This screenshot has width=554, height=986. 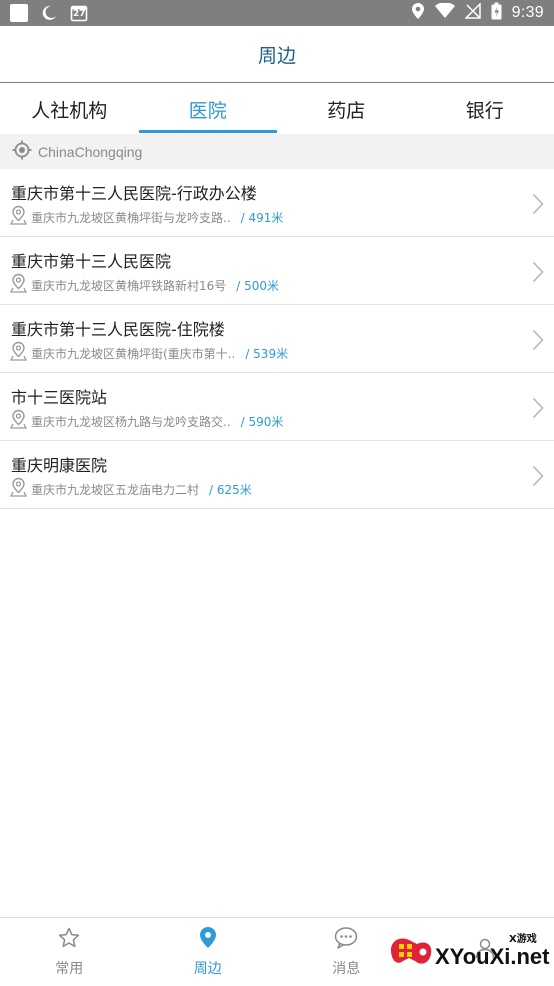 I want to click on nav-favorites: 常用, so click(x=69, y=952).